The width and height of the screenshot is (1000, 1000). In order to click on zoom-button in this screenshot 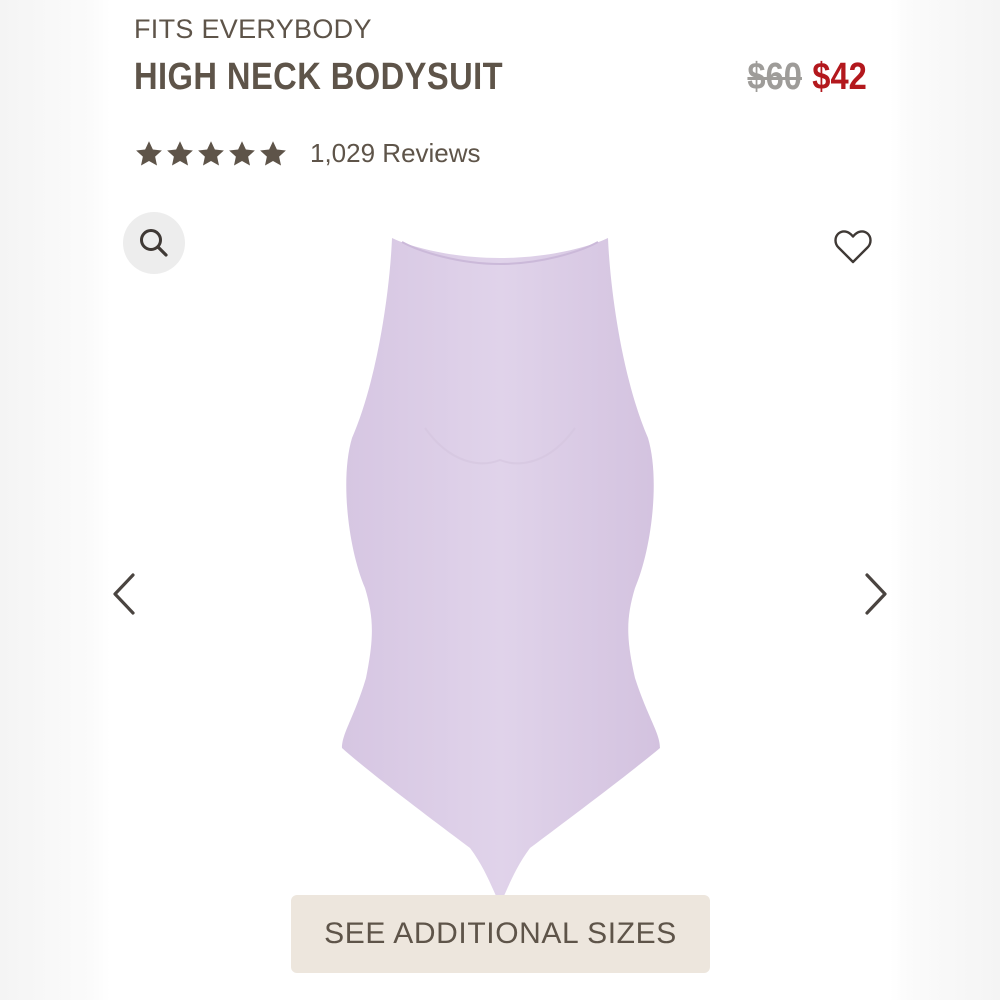, I will do `click(154, 243)`.